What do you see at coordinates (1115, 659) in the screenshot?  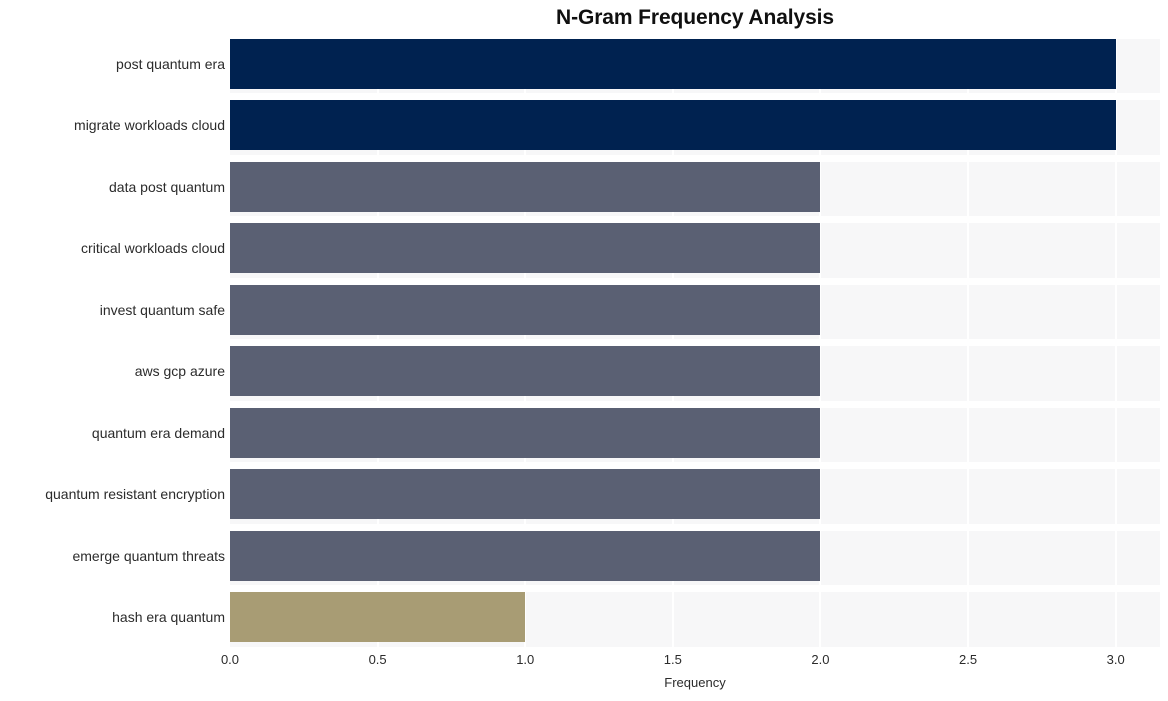 I see `x-axis-tick-label: 3.0` at bounding box center [1115, 659].